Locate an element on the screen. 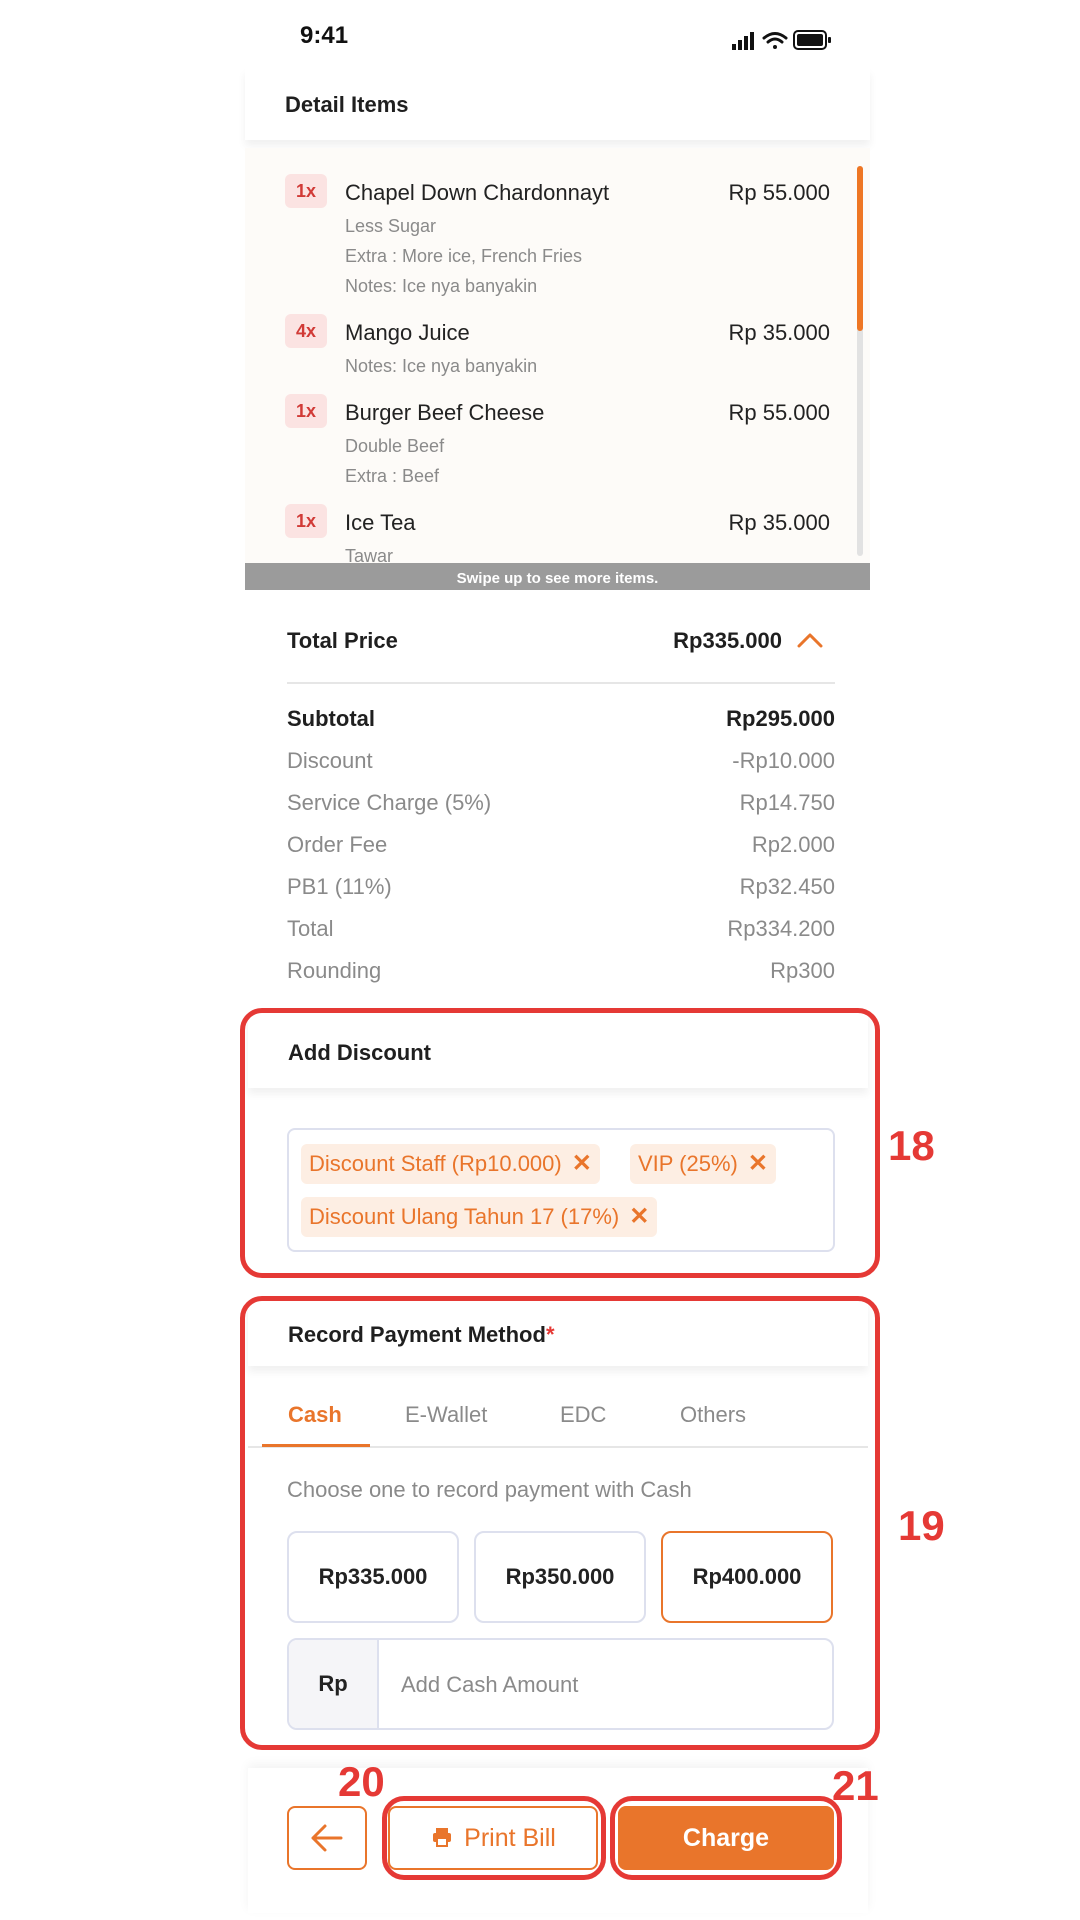 This screenshot has width=1080, height=1920. item-name: Chapel Down Chardonnayt is located at coordinates (477, 192).